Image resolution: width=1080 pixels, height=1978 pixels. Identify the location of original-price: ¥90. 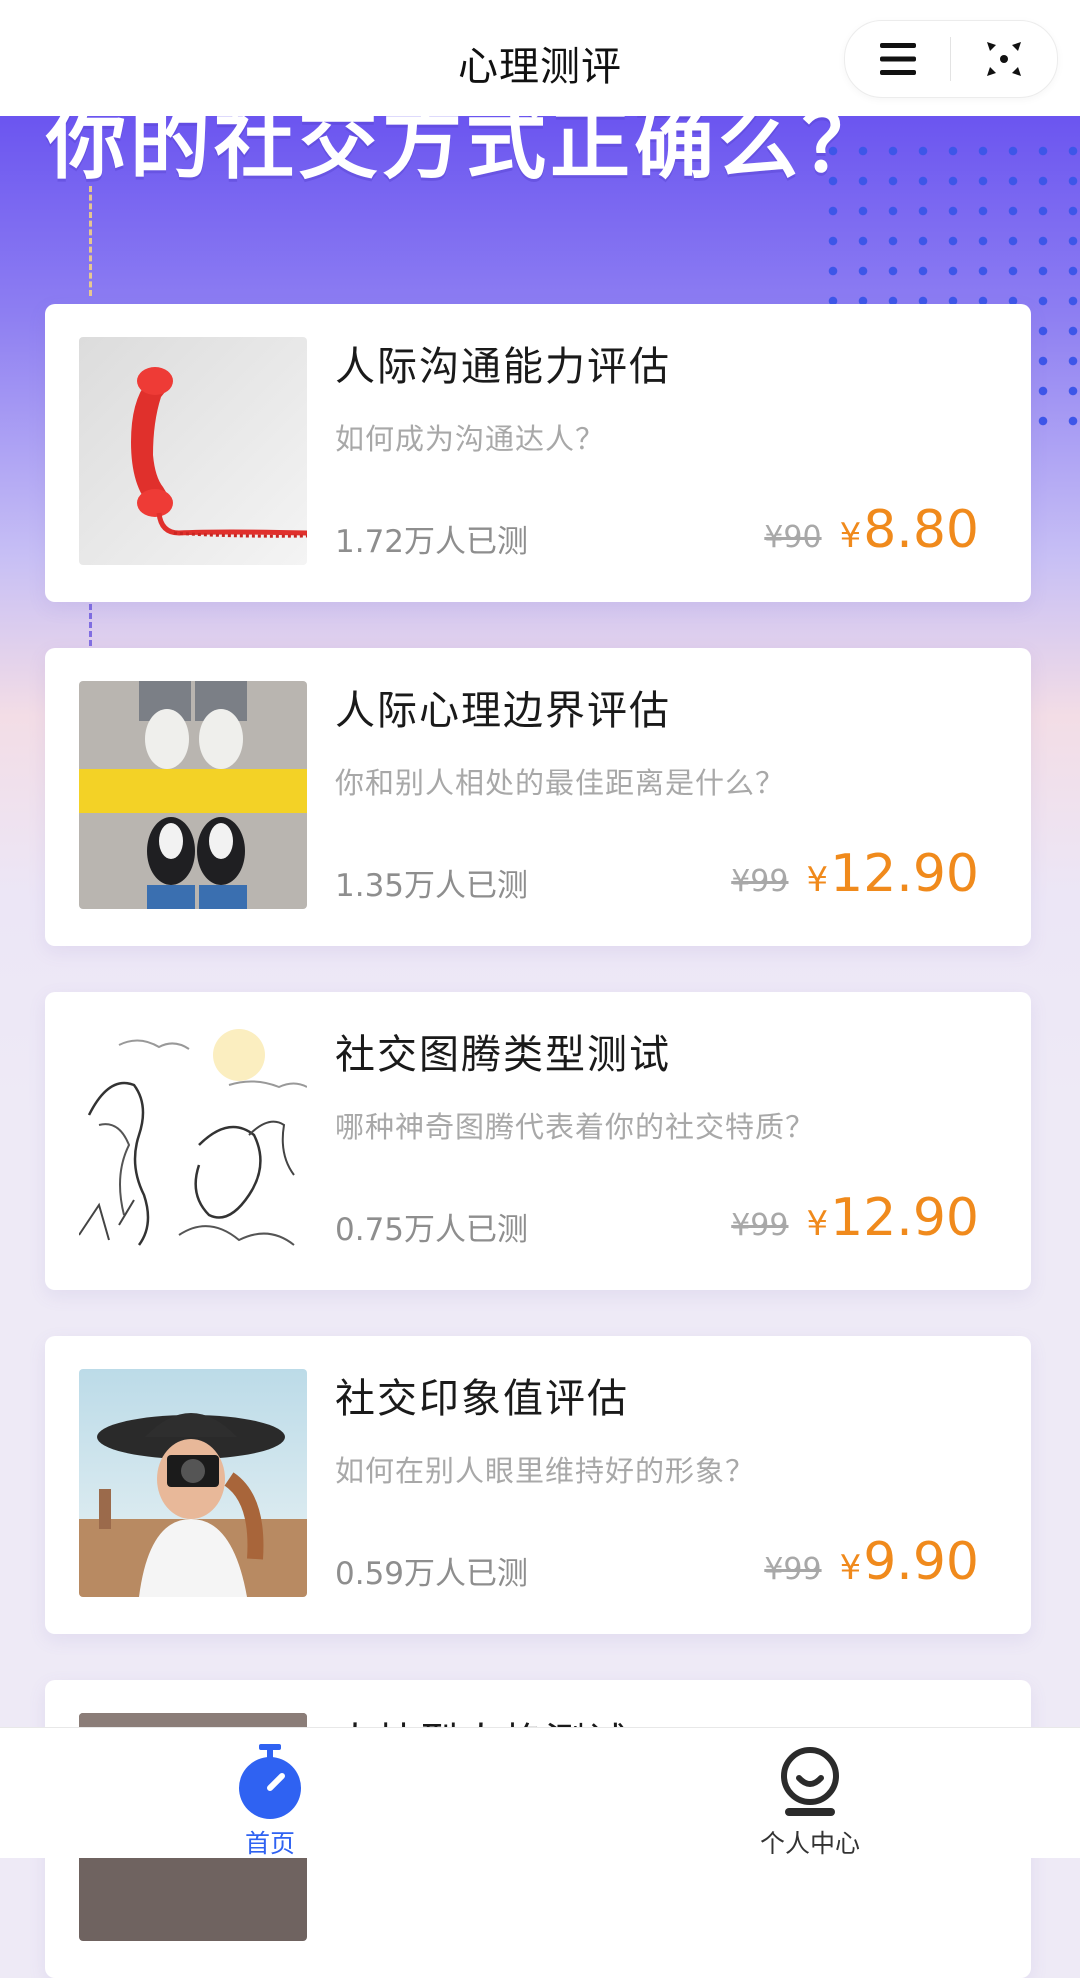
(793, 537).